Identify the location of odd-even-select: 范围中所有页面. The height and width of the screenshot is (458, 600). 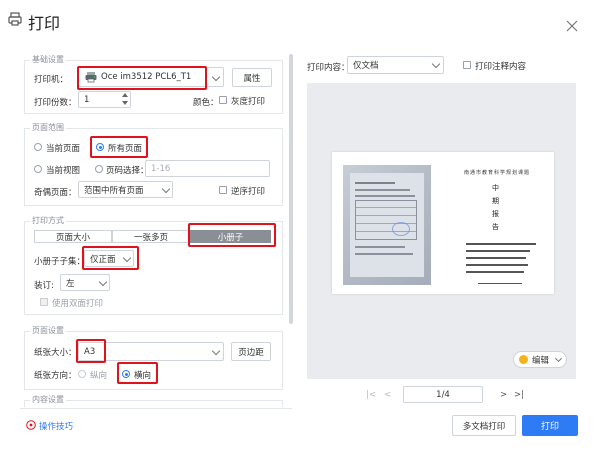
(125, 189).